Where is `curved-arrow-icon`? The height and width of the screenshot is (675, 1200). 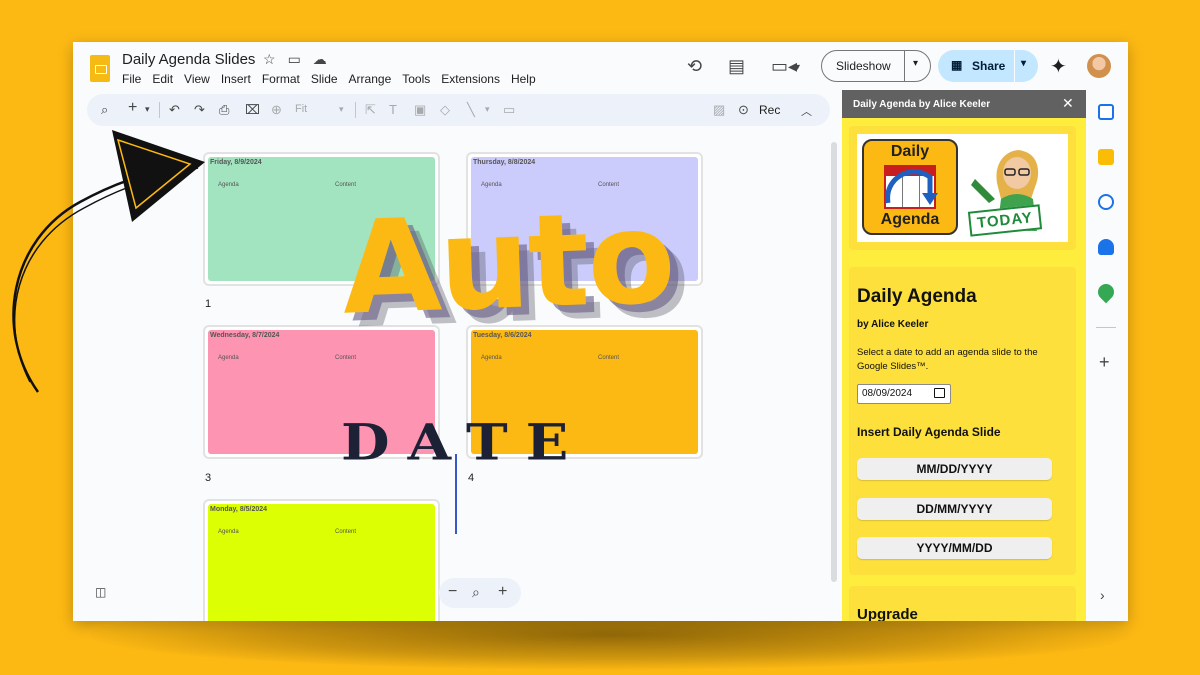 curved-arrow-icon is located at coordinates (911, 187).